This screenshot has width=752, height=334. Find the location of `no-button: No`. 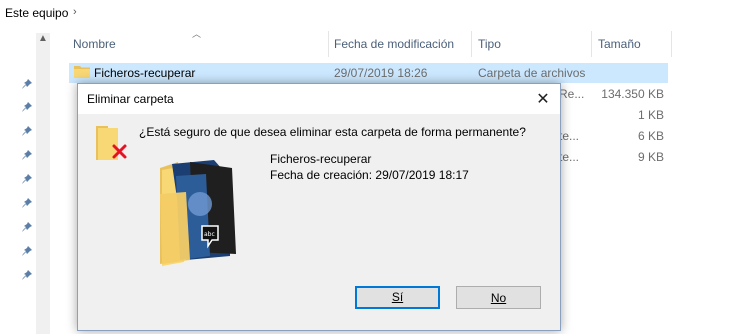

no-button: No is located at coordinates (498, 297).